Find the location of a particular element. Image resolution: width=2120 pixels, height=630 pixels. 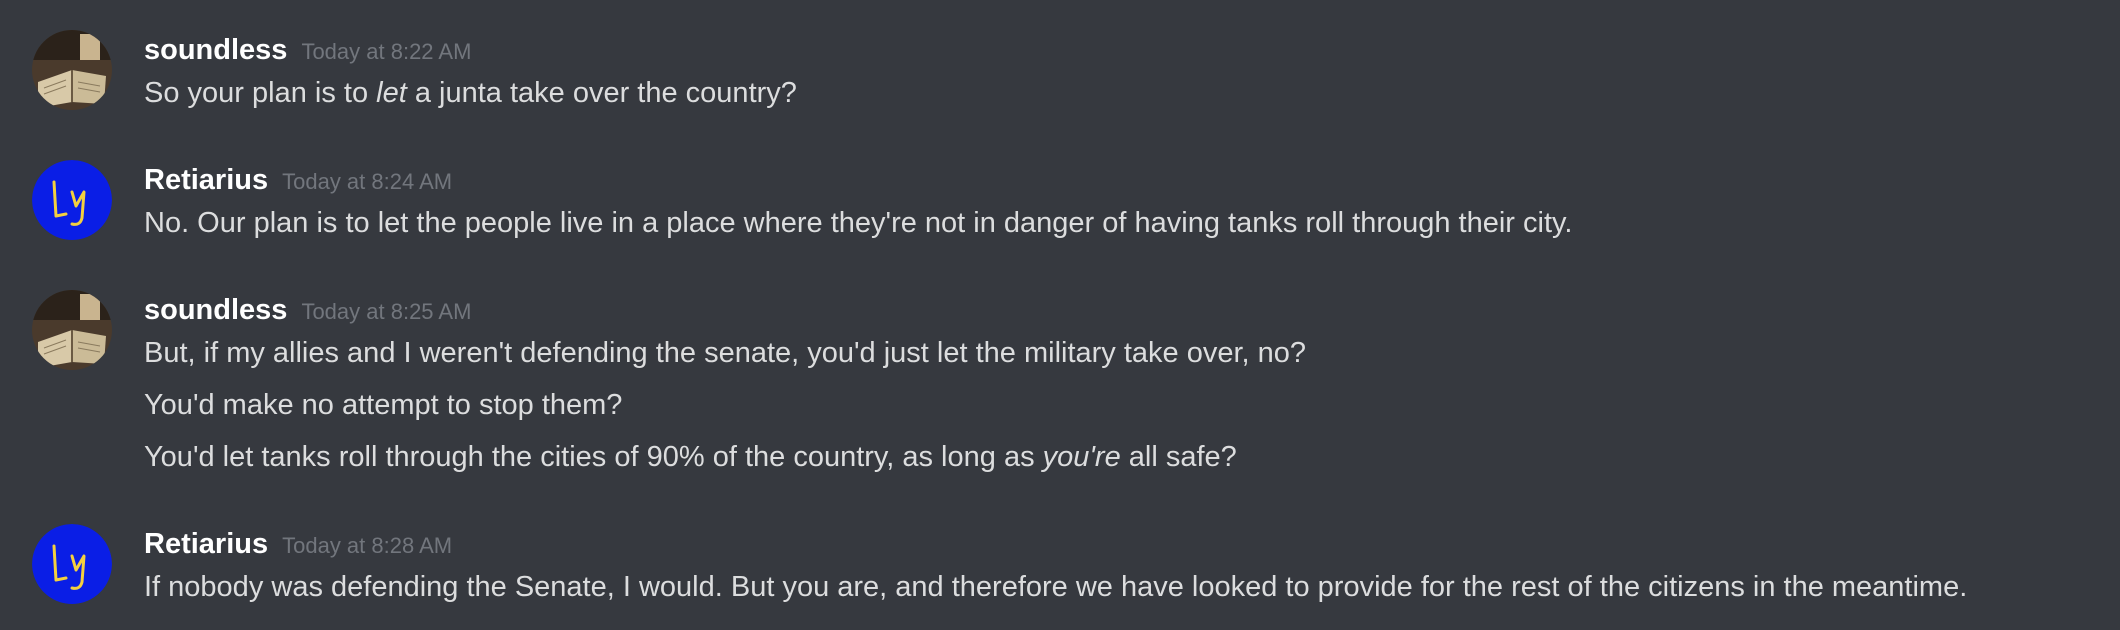

message-header: soundless Today at 8:22 AM is located at coordinates (307, 50).